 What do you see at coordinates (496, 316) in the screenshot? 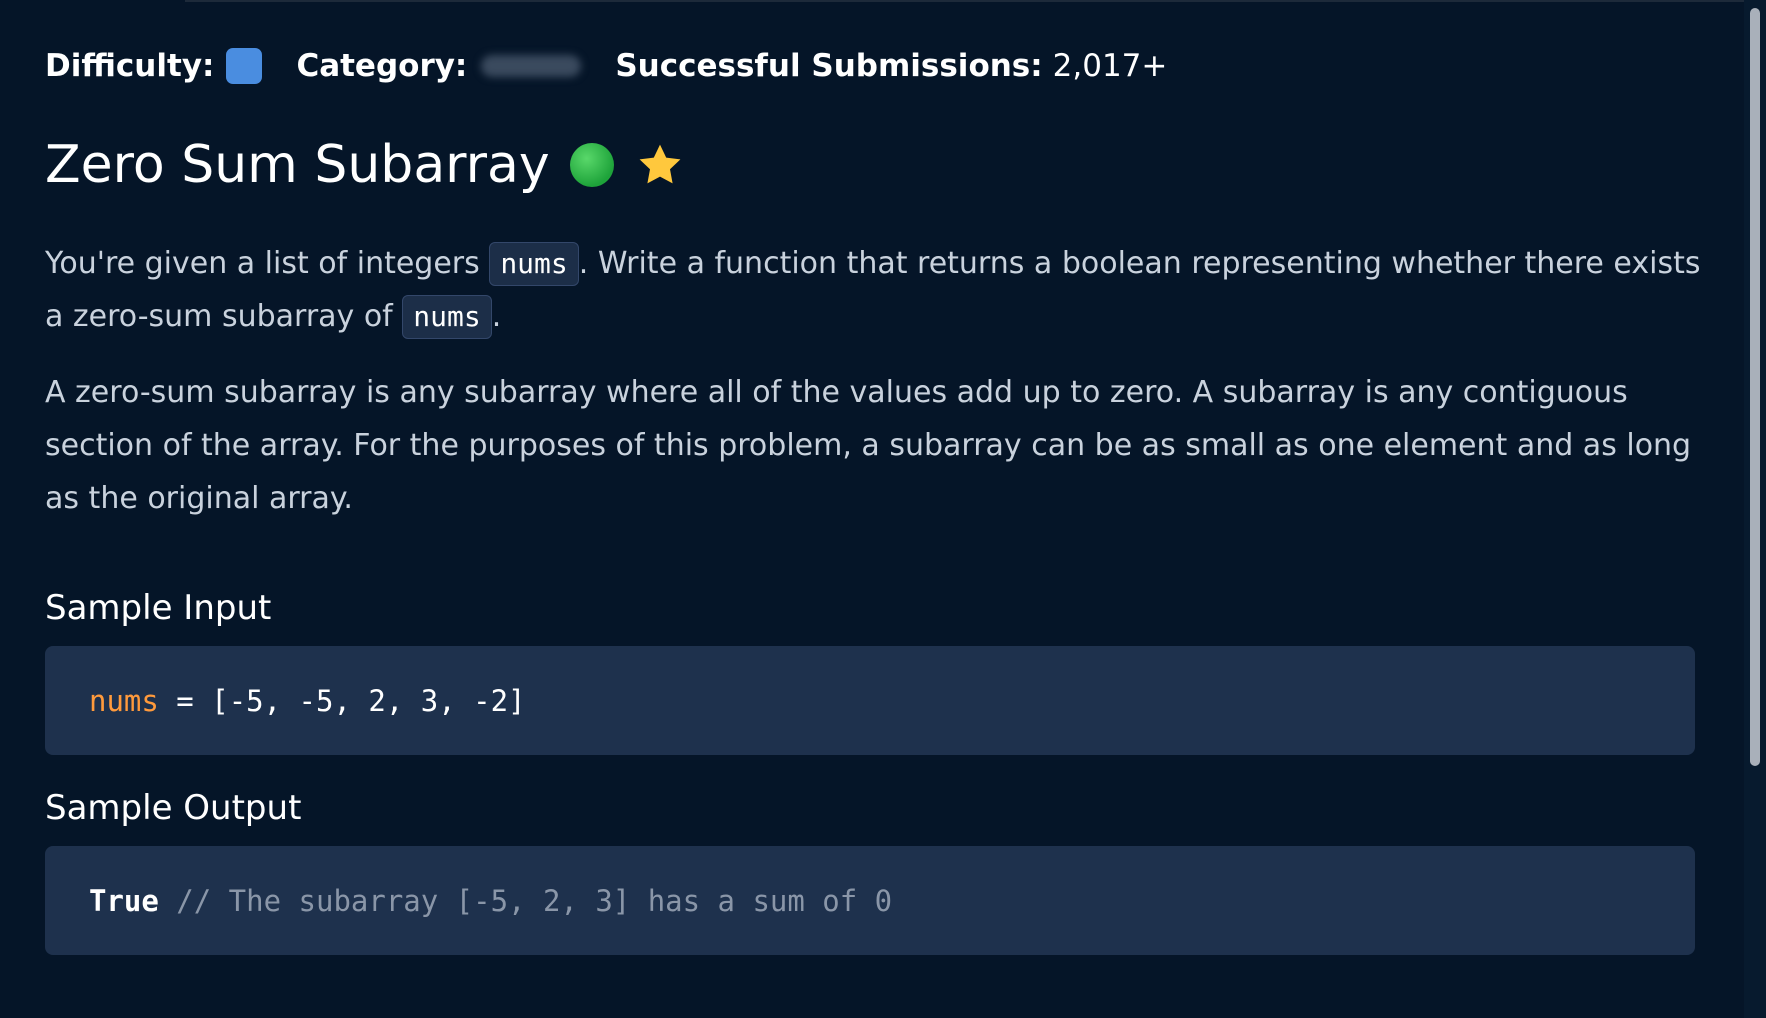
I see `description-text: .` at bounding box center [496, 316].